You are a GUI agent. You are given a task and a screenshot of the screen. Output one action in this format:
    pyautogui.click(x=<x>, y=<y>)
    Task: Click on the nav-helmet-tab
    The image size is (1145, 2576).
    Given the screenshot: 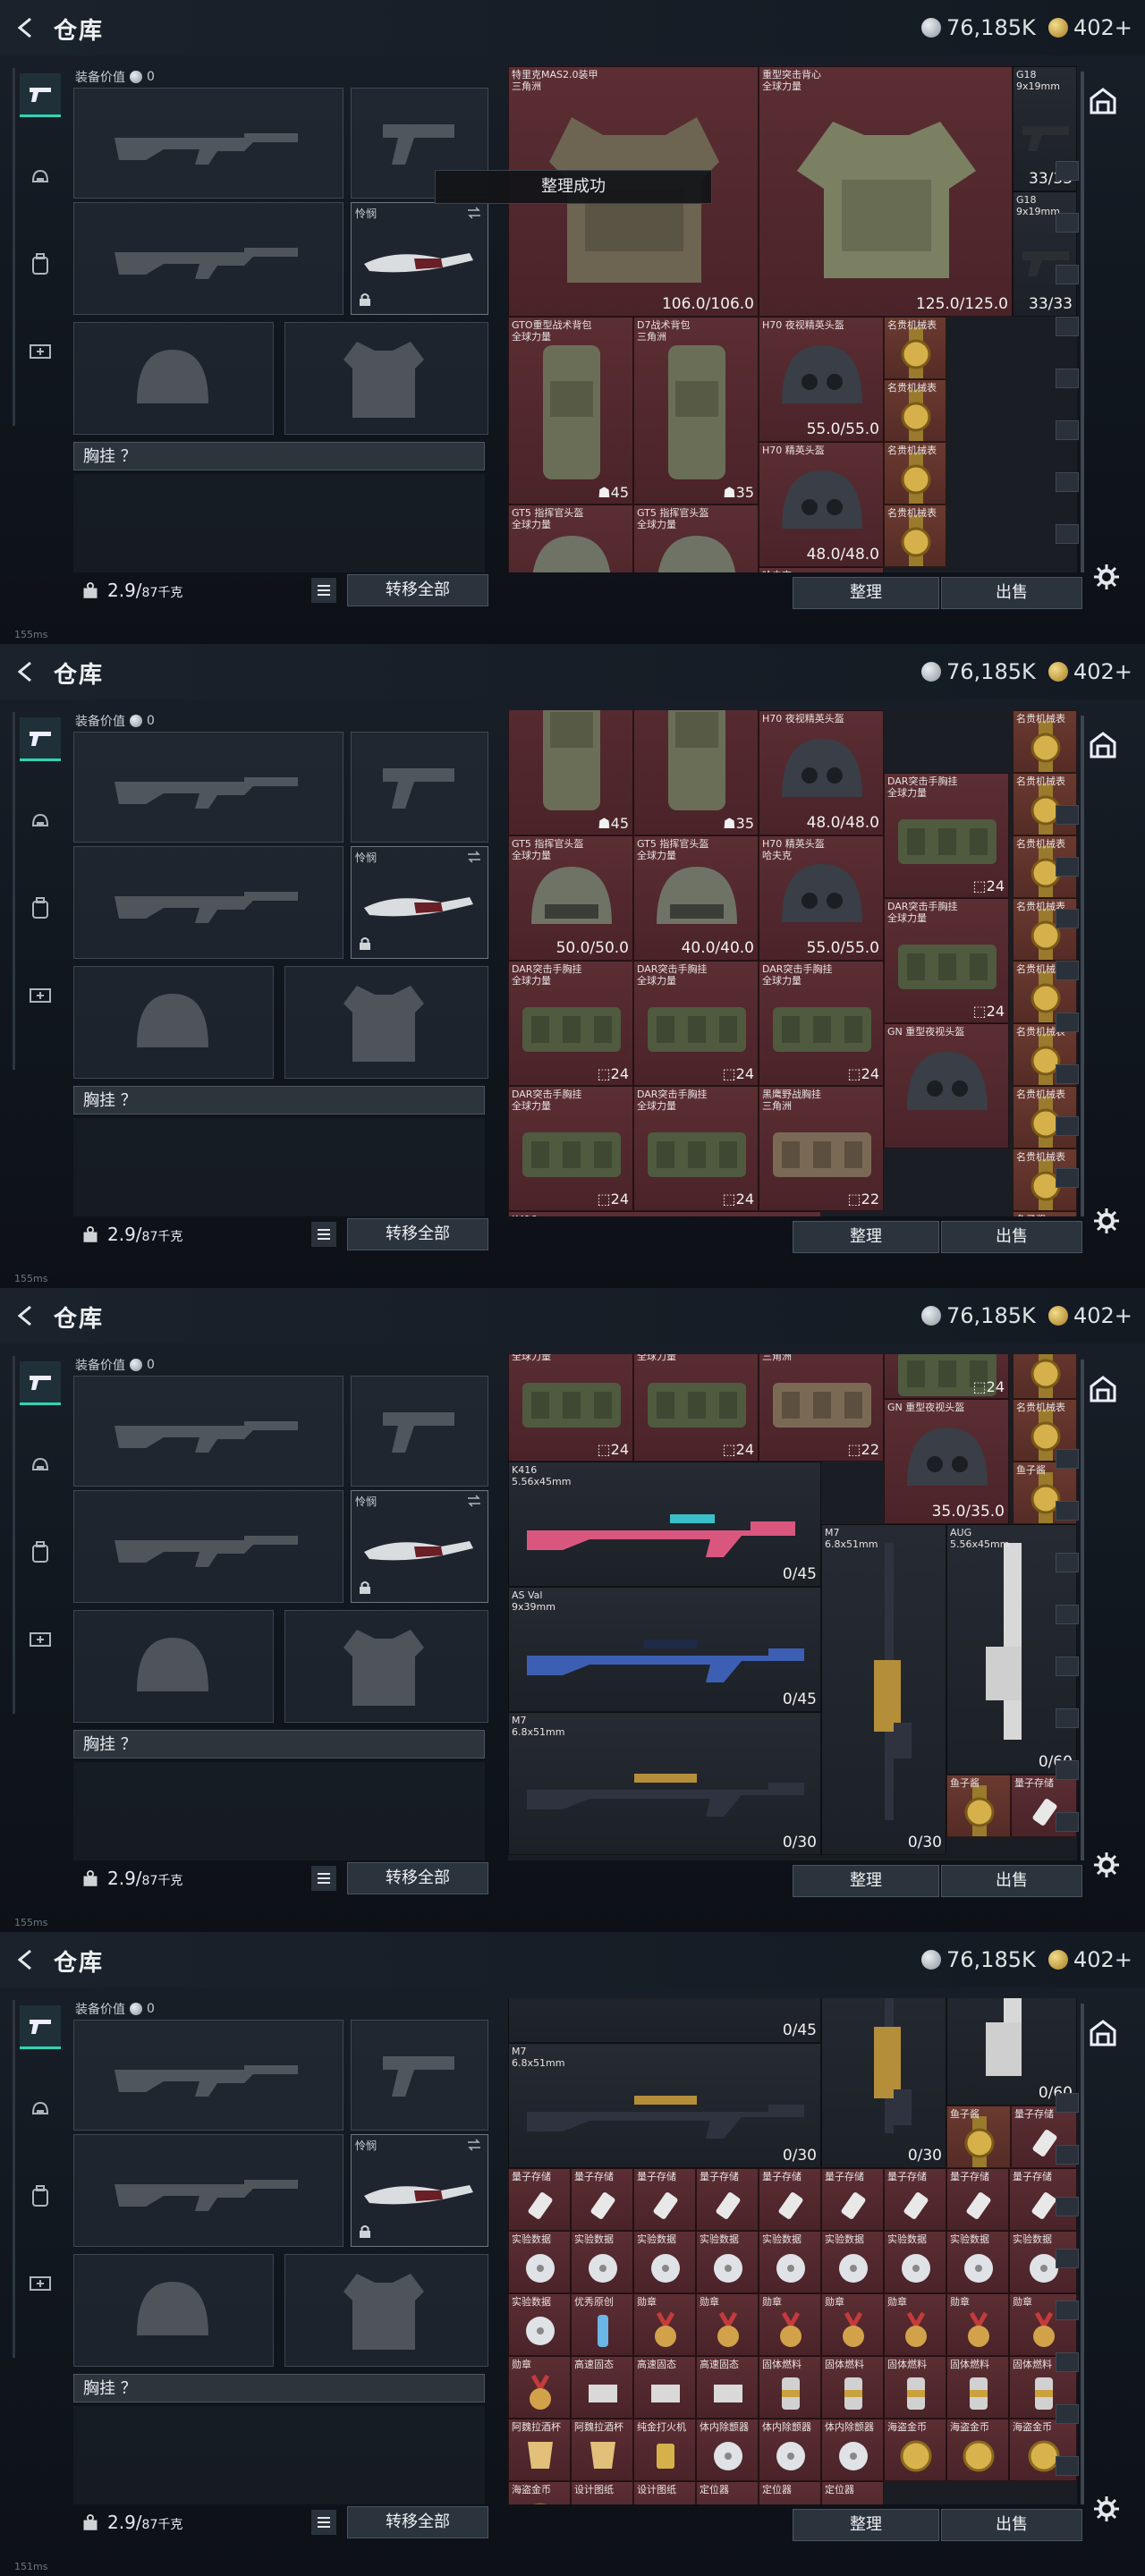 What is the action you would take?
    pyautogui.click(x=40, y=822)
    